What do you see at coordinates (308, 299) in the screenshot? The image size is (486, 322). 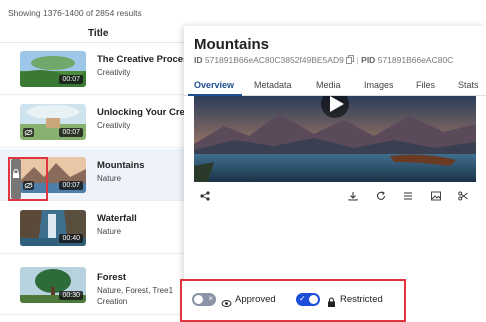 I see `restricted-toggle: ✓` at bounding box center [308, 299].